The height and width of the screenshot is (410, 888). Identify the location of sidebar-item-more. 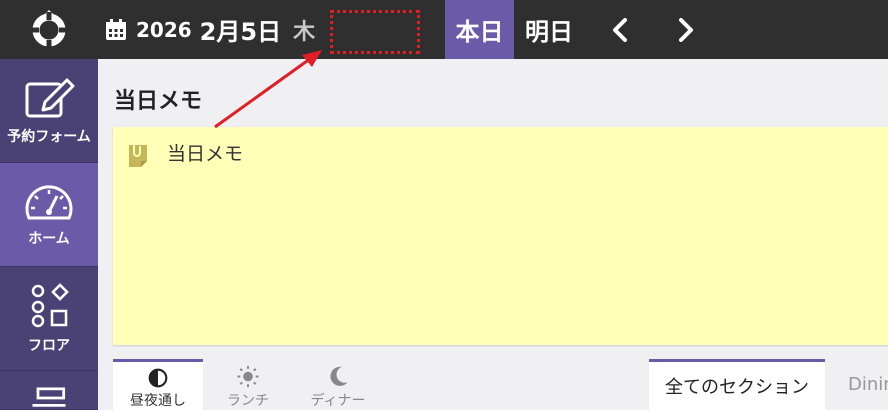
(49, 390).